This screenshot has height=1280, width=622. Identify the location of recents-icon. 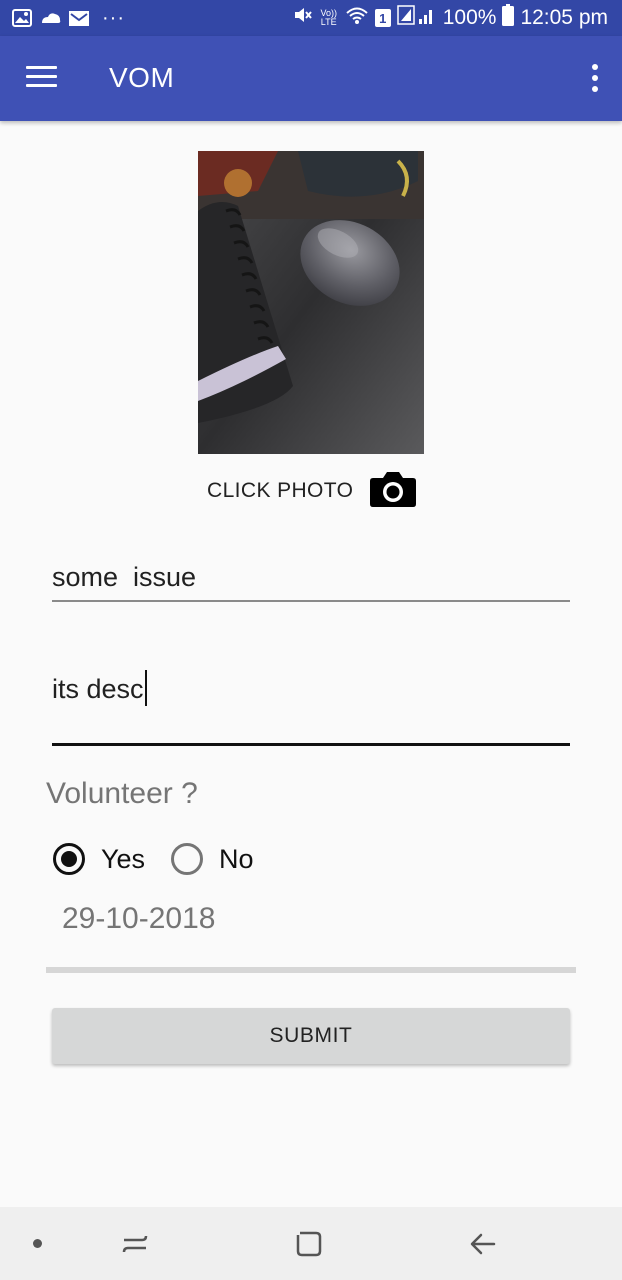
(135, 1243).